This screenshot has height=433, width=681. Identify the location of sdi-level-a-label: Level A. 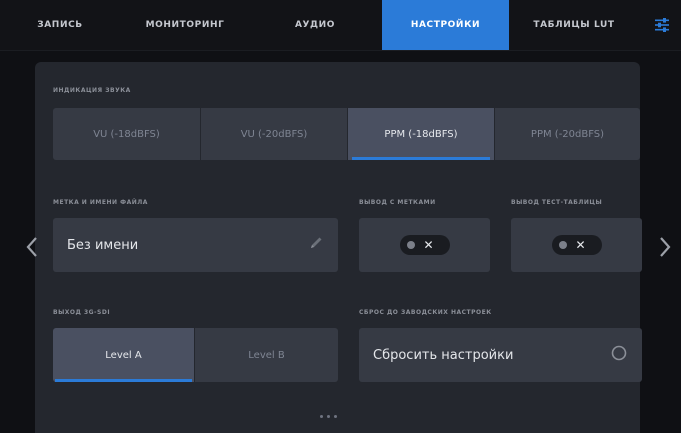
(123, 355).